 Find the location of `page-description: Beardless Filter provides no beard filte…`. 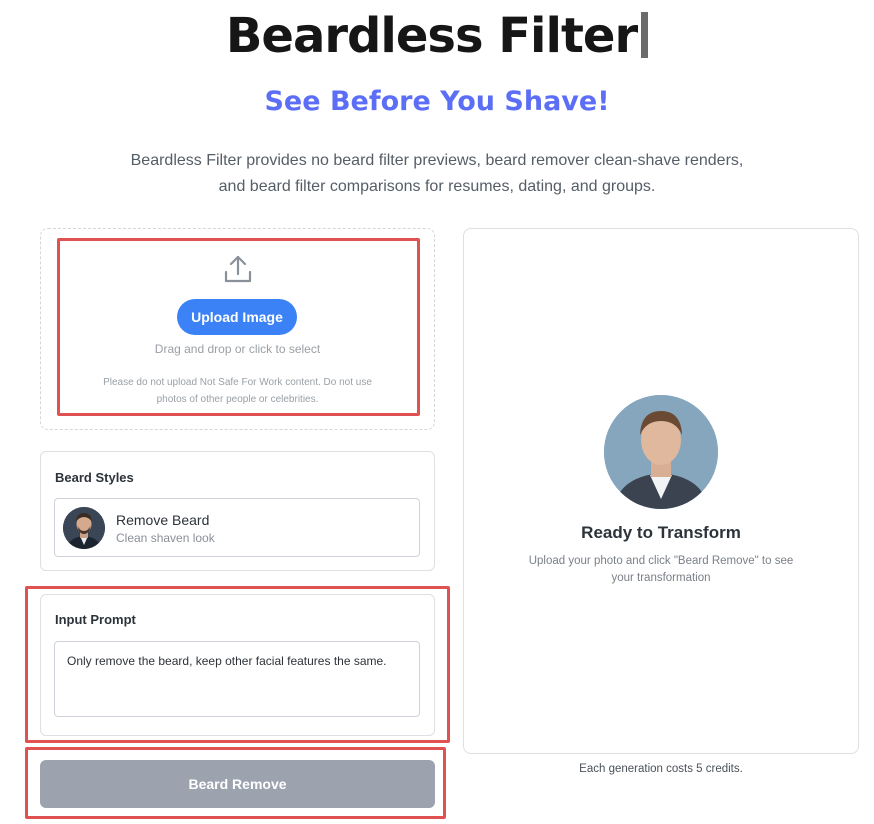

page-description: Beardless Filter provides no beard filte… is located at coordinates (437, 173).